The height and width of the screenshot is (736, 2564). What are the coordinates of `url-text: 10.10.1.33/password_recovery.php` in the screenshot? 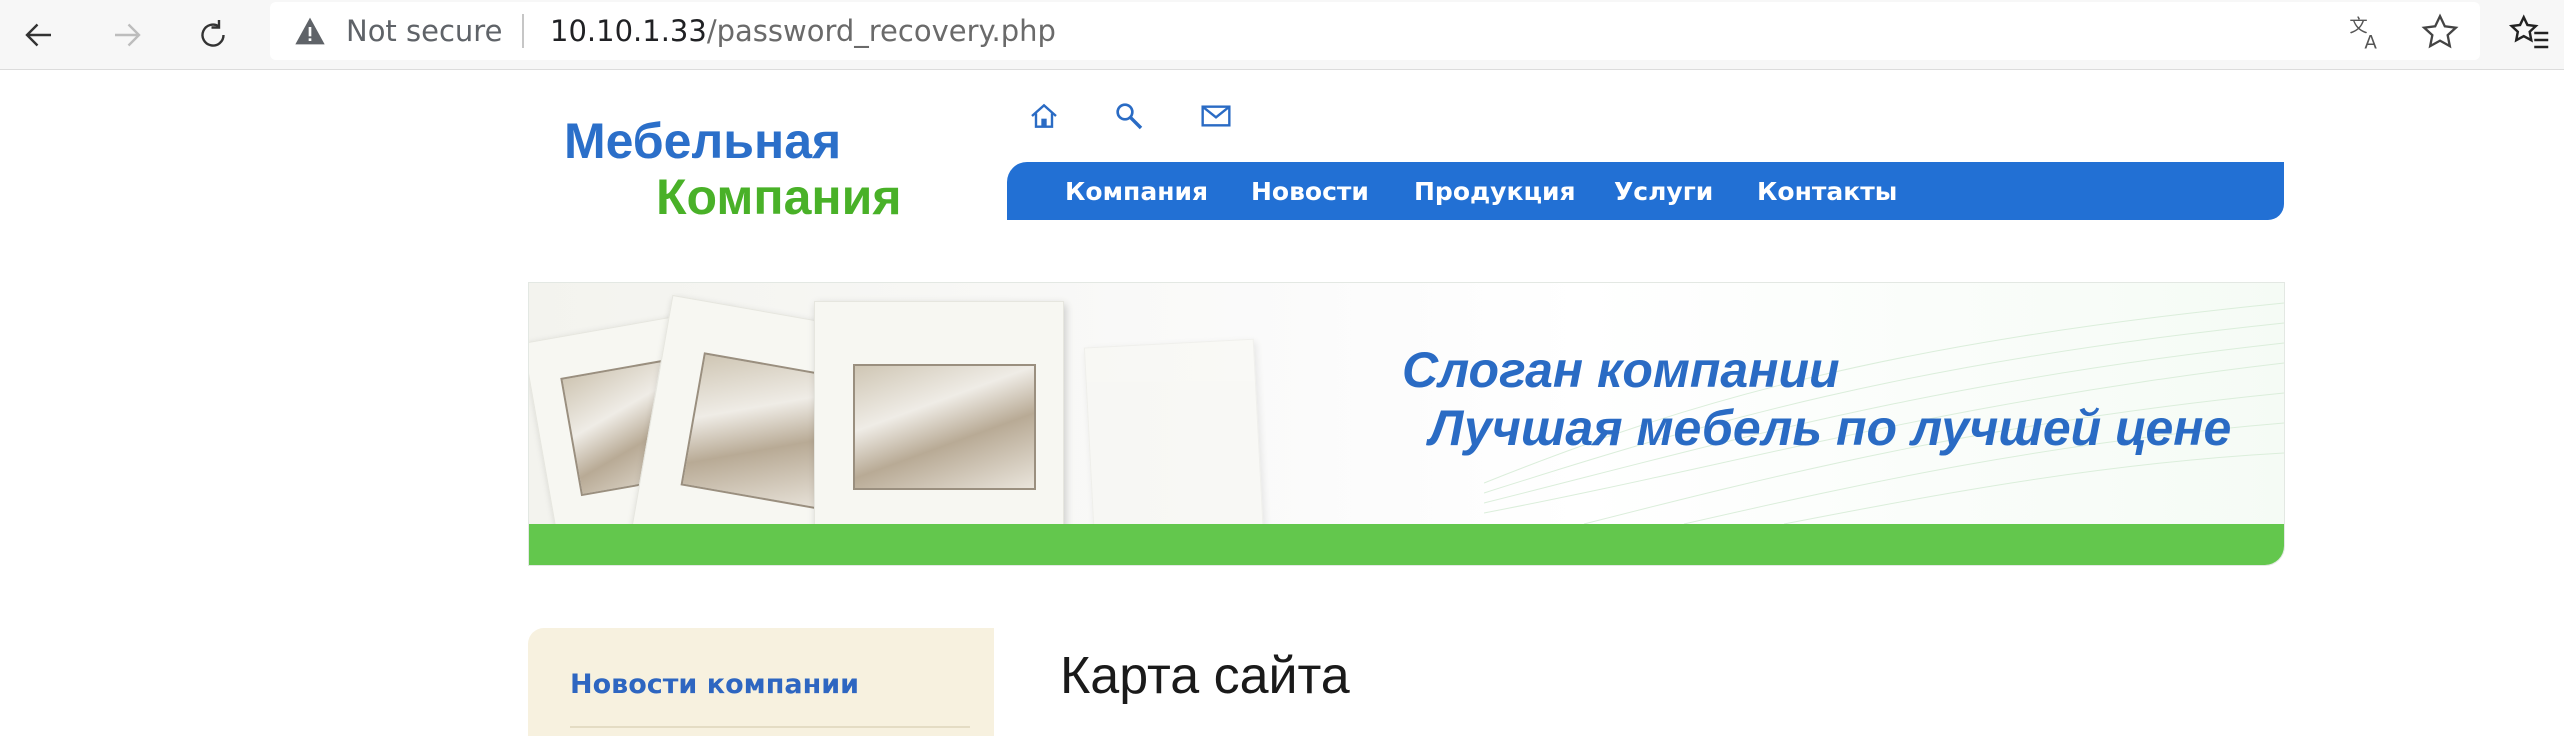 It's located at (803, 31).